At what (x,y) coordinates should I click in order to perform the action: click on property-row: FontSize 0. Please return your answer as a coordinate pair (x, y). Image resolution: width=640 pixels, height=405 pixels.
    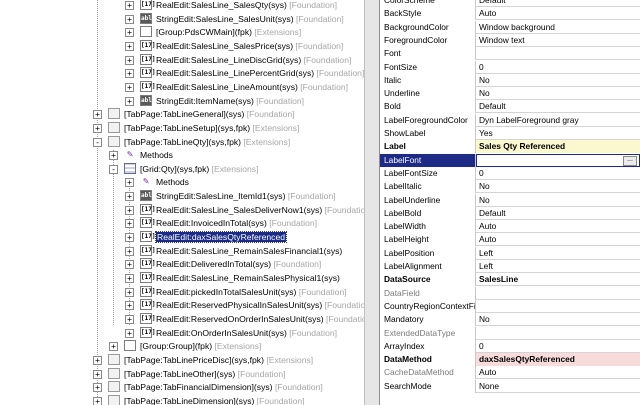
    Looking at the image, I should click on (510, 67).